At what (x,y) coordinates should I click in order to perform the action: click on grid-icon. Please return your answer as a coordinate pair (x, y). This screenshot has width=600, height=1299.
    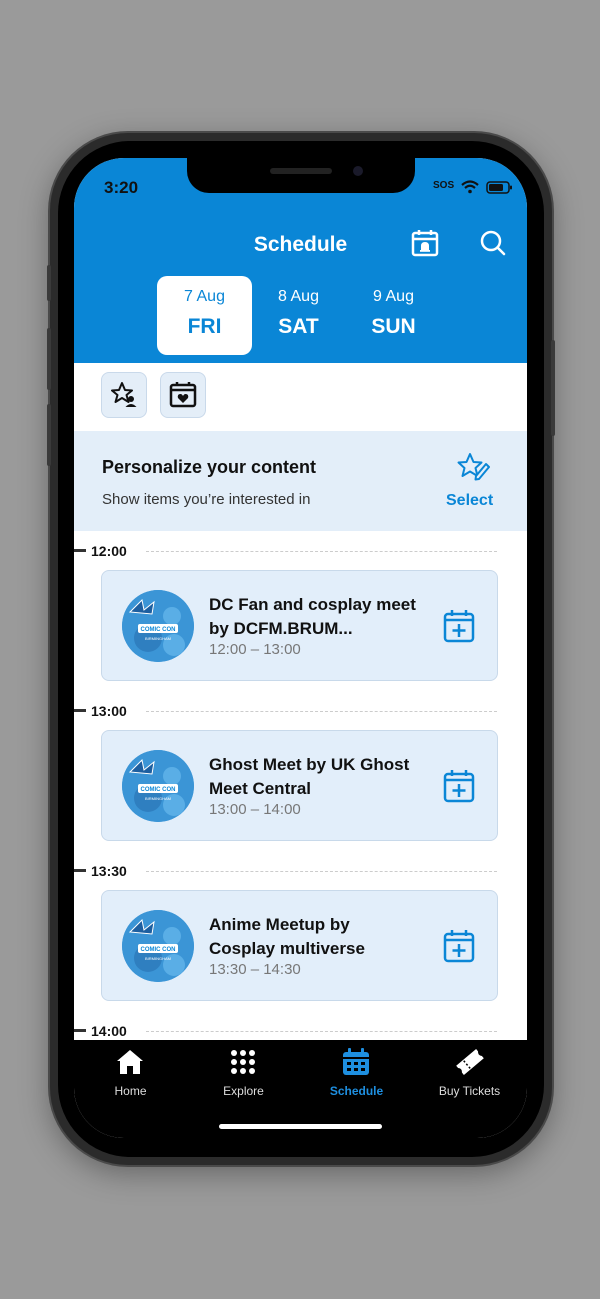
    Looking at the image, I should click on (243, 1062).